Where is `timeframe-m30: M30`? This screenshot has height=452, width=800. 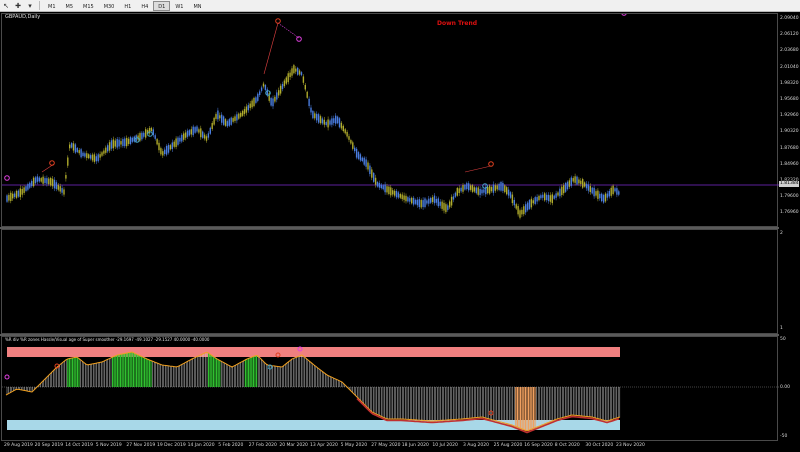
timeframe-m30: M30 is located at coordinates (109, 6).